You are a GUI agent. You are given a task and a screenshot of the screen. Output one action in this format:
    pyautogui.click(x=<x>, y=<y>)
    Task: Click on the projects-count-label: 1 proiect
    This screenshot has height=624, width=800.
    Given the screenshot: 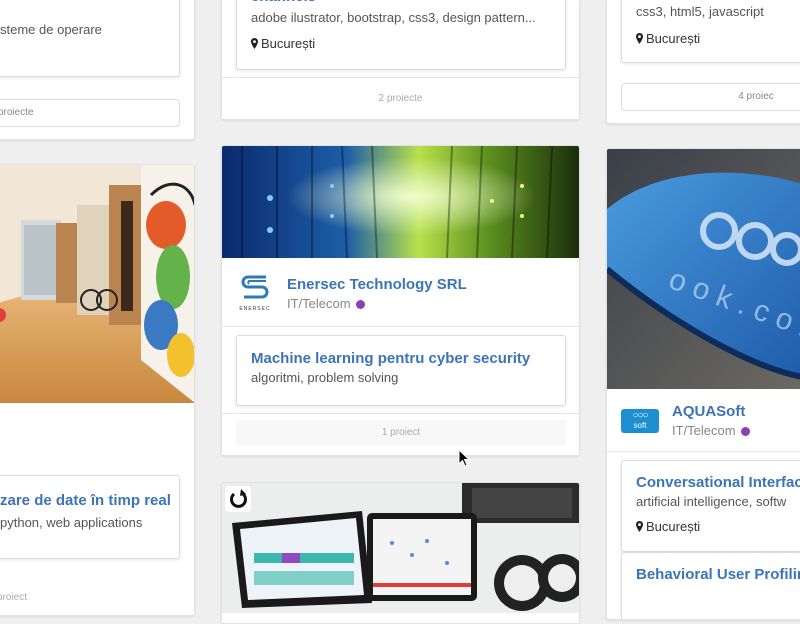 What is the action you would take?
    pyautogui.click(x=401, y=432)
    